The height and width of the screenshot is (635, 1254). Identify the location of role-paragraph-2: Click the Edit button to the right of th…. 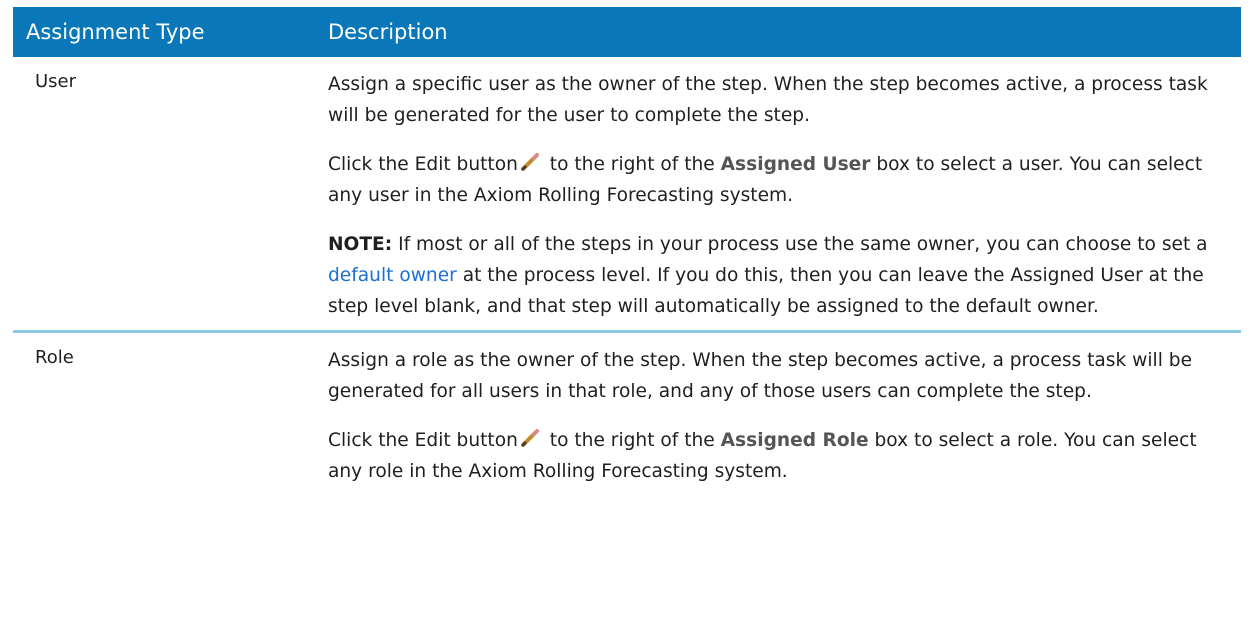
(769, 456).